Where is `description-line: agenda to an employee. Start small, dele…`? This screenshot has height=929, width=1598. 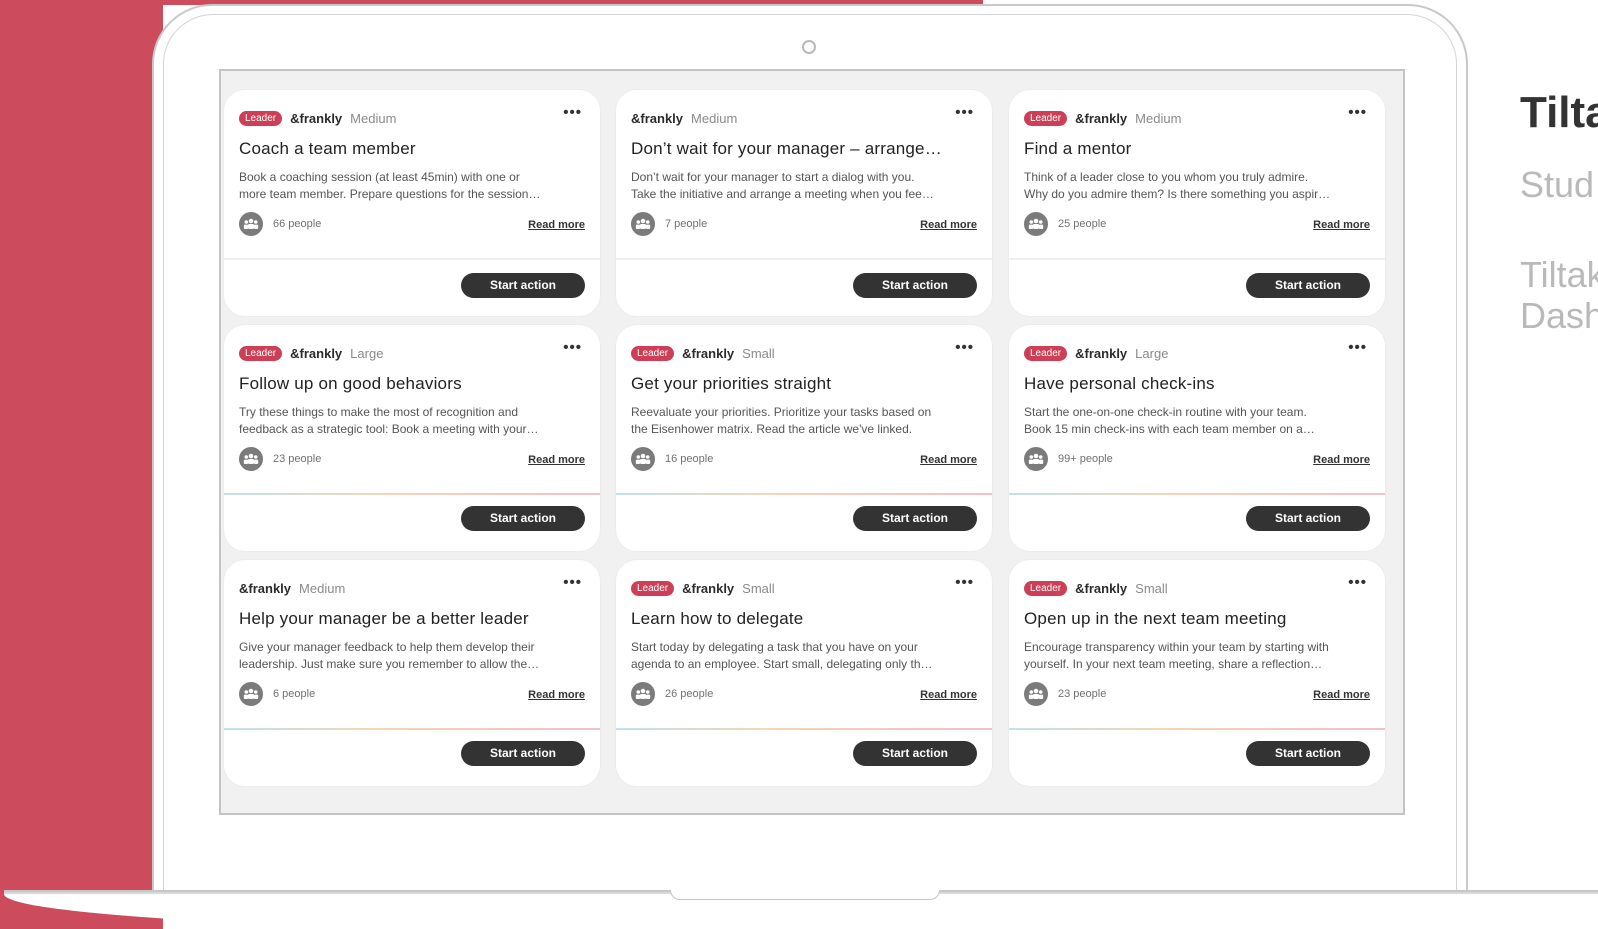 description-line: agenda to an employee. Start small, dele… is located at coordinates (782, 664).